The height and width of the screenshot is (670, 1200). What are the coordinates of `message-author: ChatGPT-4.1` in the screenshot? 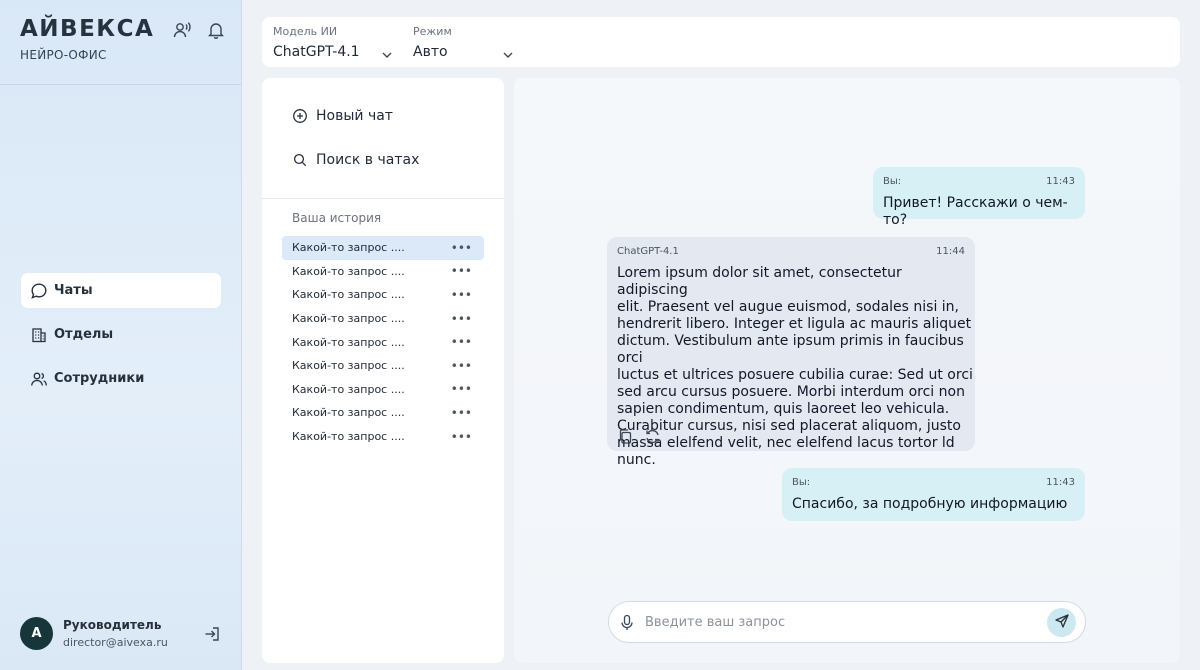 It's located at (648, 251).